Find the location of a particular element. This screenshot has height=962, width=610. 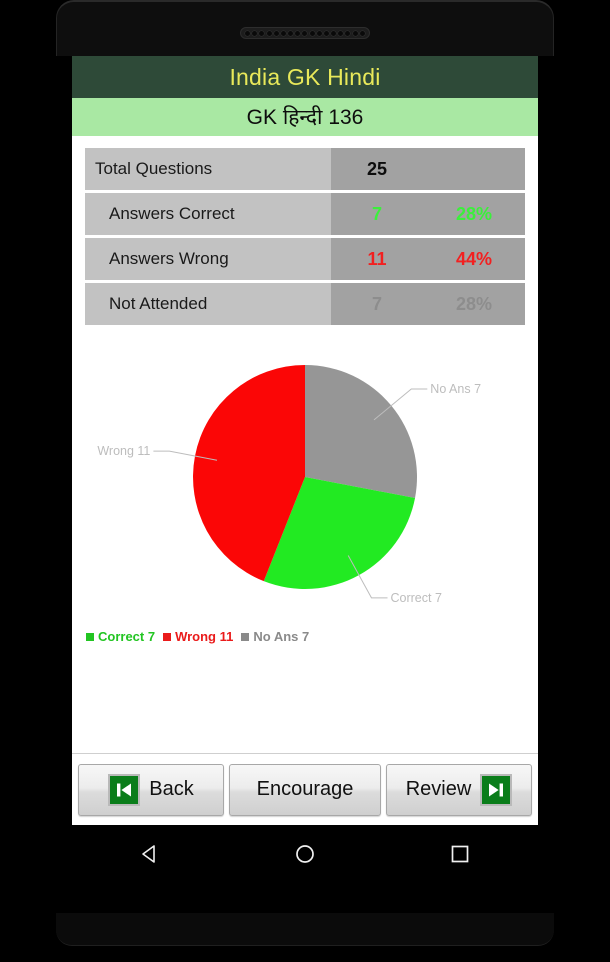

pie-slice-label: No Ans 7 is located at coordinates (455, 389).